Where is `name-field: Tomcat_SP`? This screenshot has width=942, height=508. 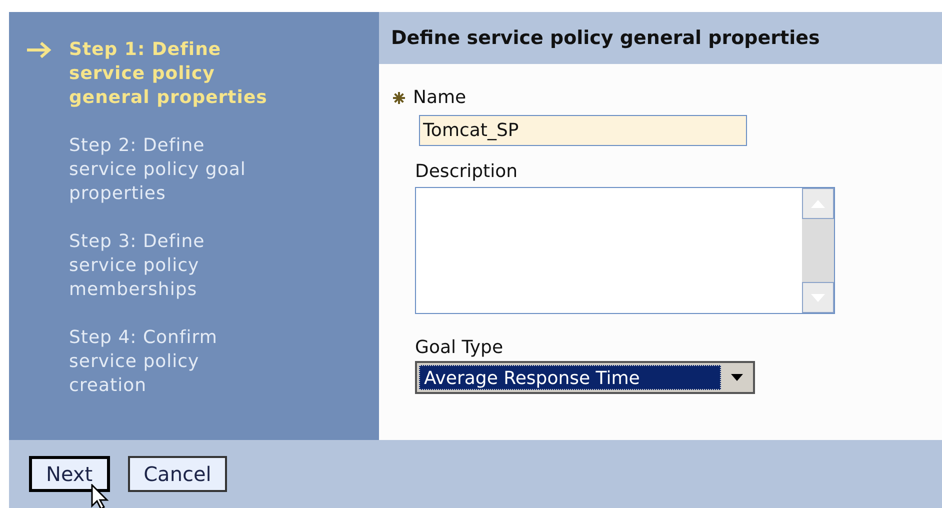 name-field: Tomcat_SP is located at coordinates (583, 130).